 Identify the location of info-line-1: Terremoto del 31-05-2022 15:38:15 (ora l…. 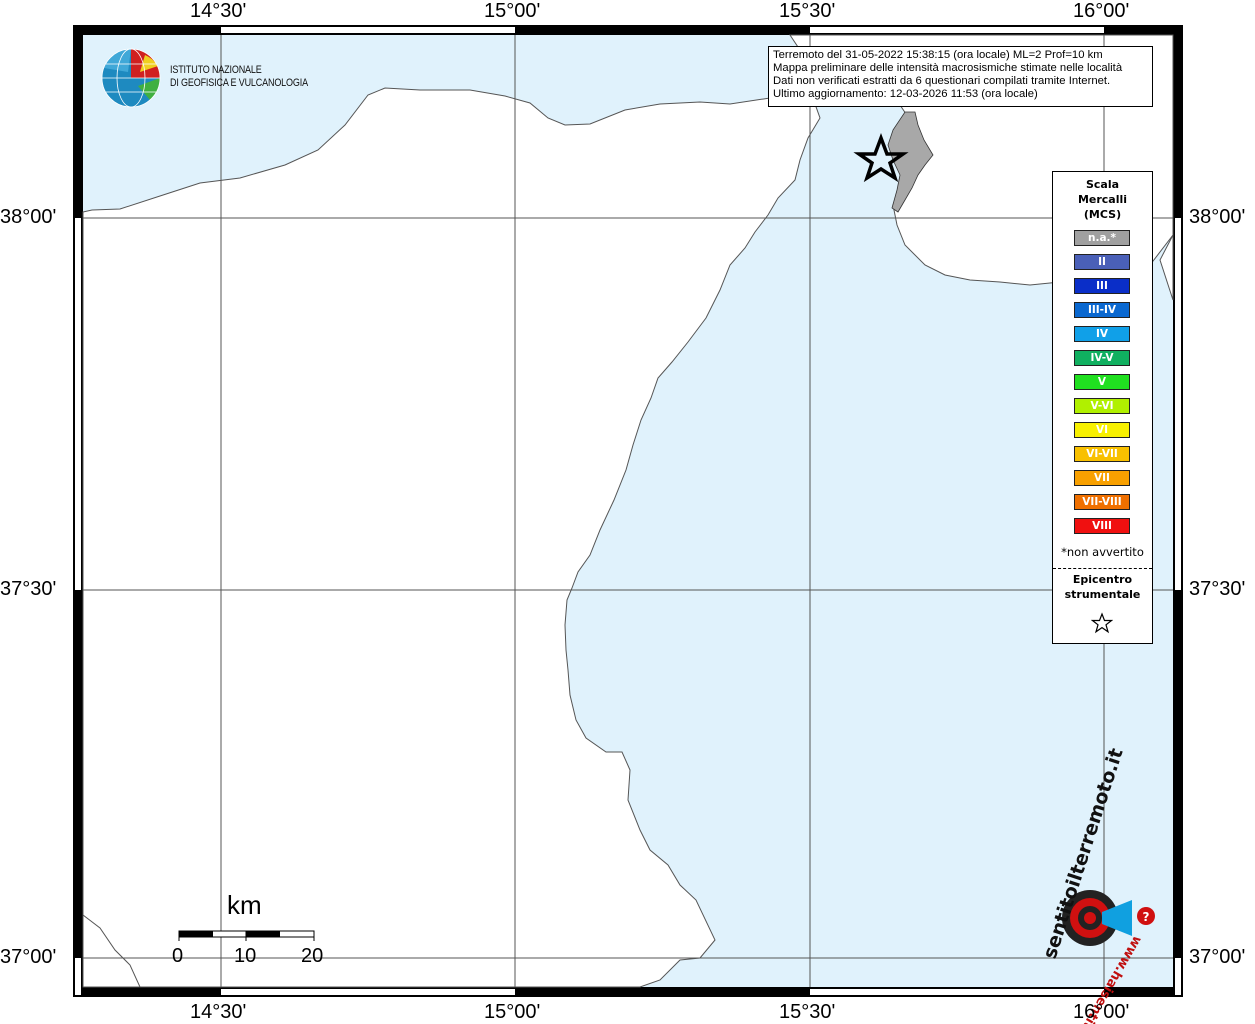
(938, 55).